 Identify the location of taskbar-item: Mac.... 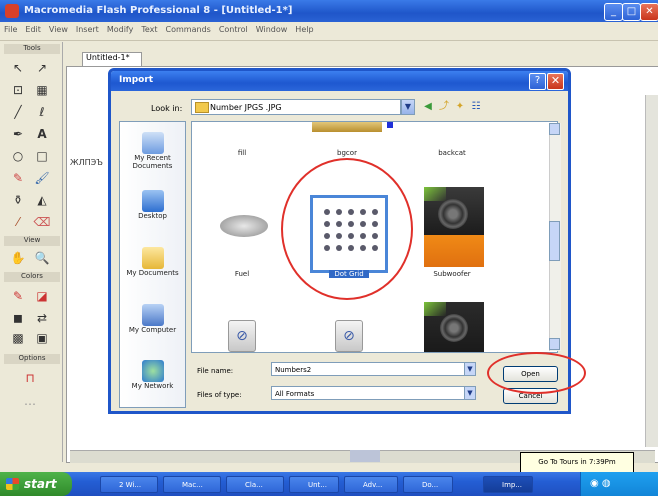
(192, 484).